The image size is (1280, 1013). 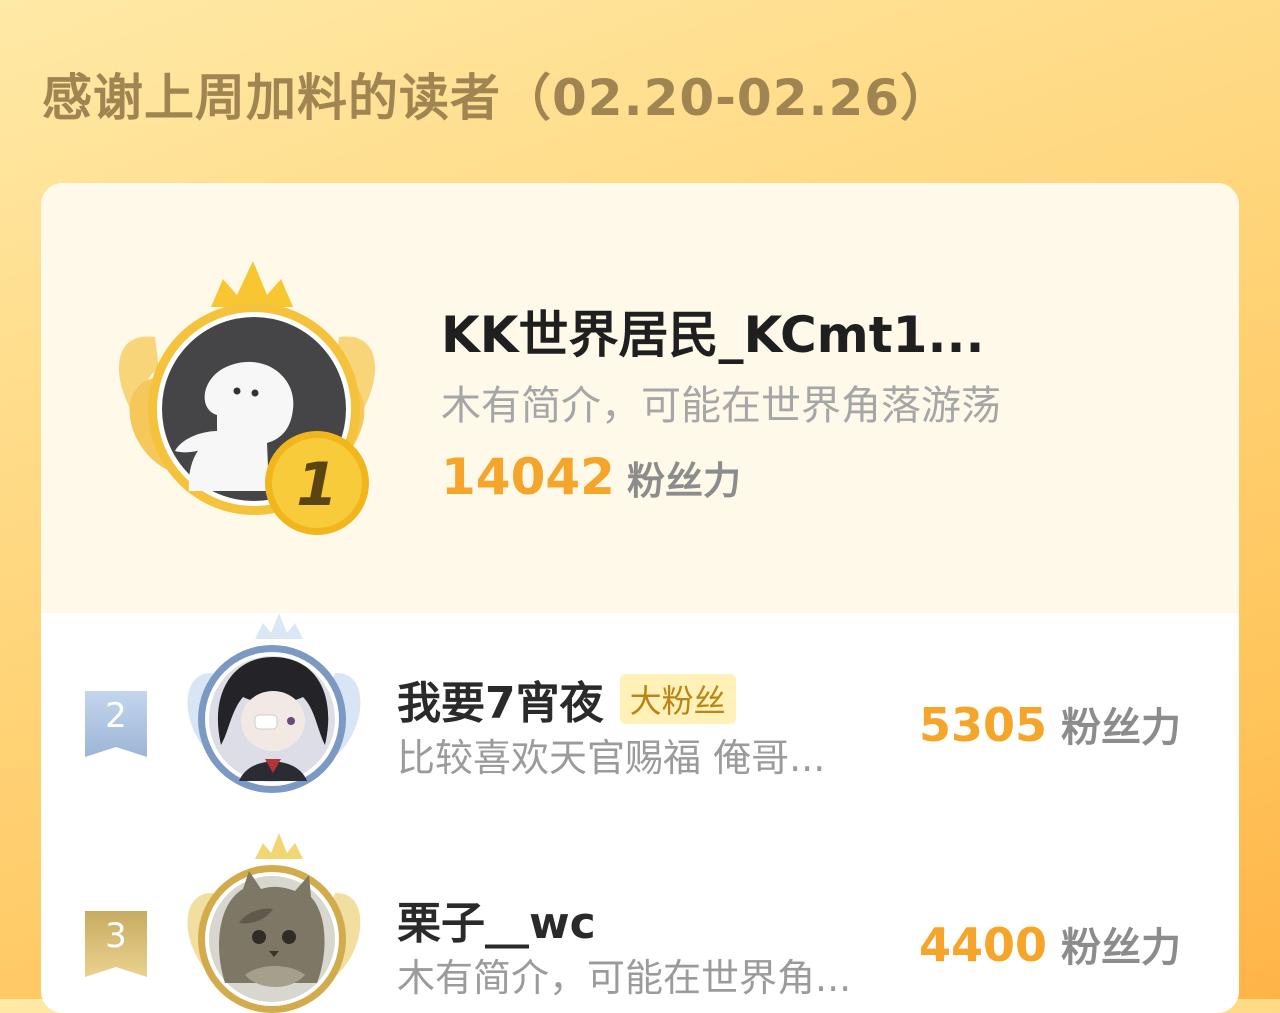 I want to click on fan-score-value: 4400, so click(x=983, y=945).